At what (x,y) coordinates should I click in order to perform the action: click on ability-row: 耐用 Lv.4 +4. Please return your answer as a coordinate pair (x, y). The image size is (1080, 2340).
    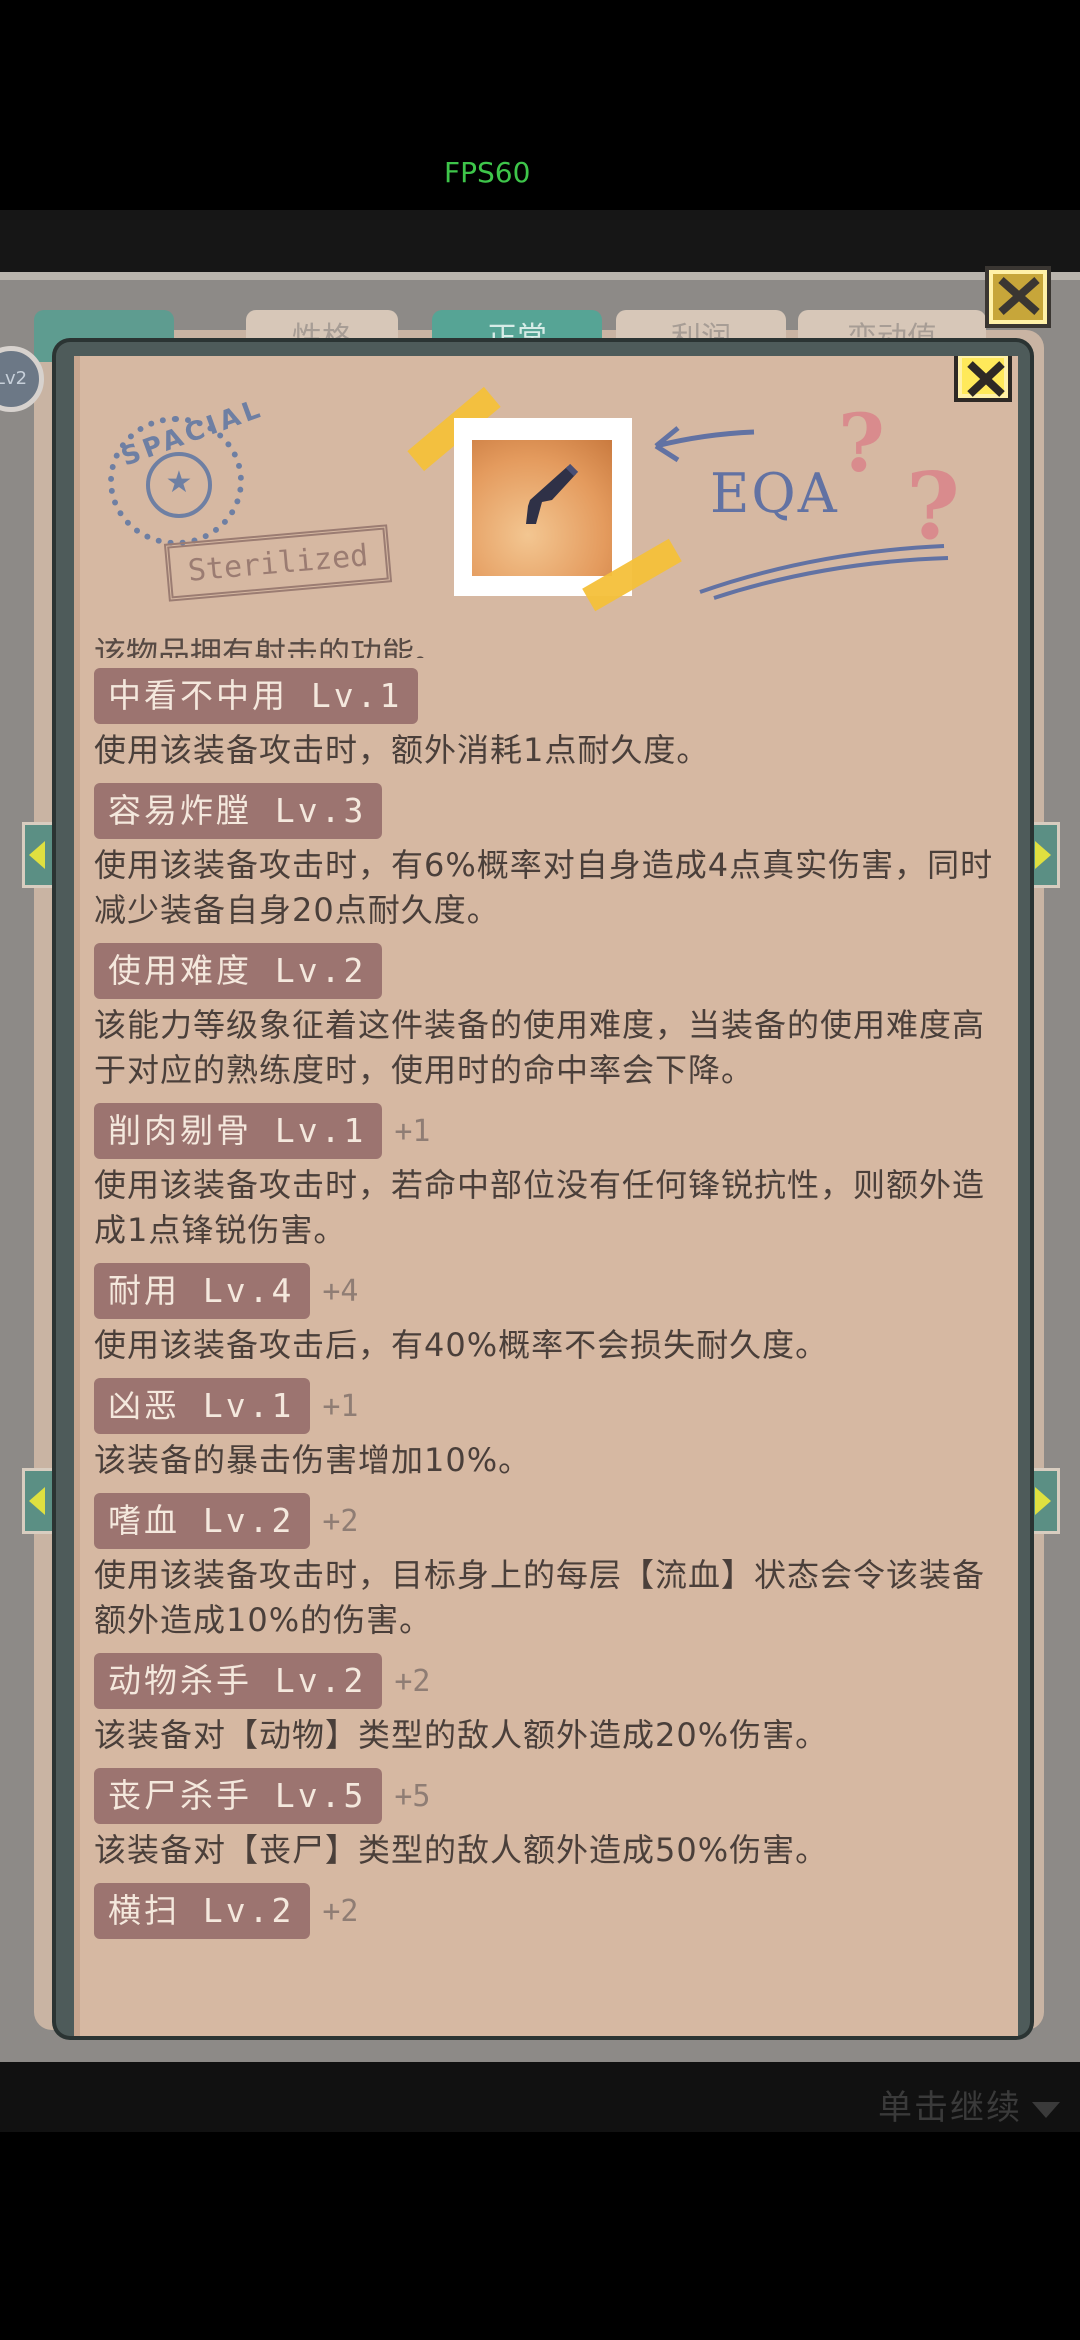
    Looking at the image, I should click on (544, 1291).